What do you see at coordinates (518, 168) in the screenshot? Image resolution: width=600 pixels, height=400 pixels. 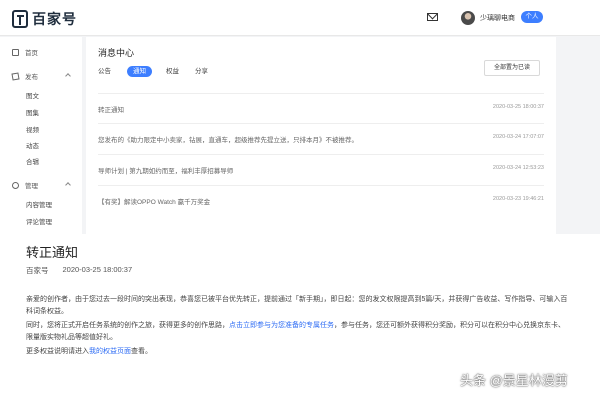 I see `message-time: 2020-03-24 12:53:23` at bounding box center [518, 168].